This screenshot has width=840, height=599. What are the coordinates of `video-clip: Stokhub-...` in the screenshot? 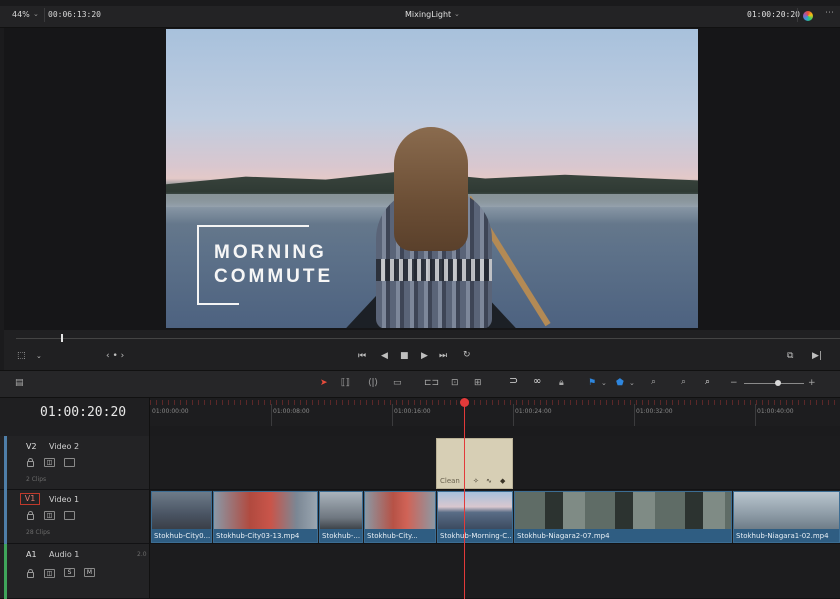 It's located at (341, 517).